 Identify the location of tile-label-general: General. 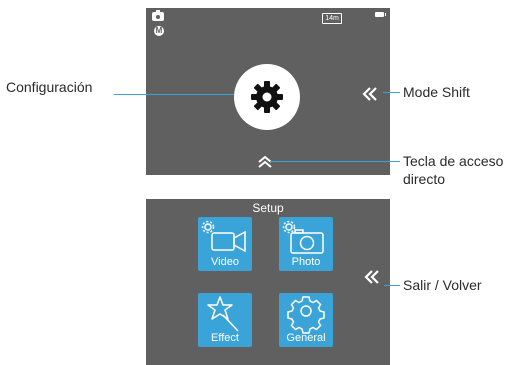
(306, 338).